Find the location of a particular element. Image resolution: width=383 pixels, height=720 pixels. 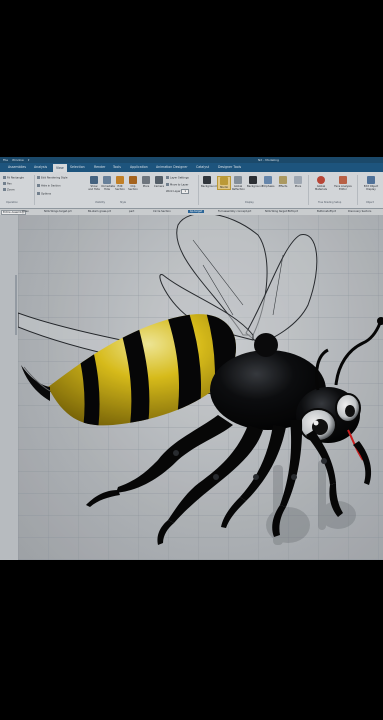

studio-icon is located at coordinates (224, 181).